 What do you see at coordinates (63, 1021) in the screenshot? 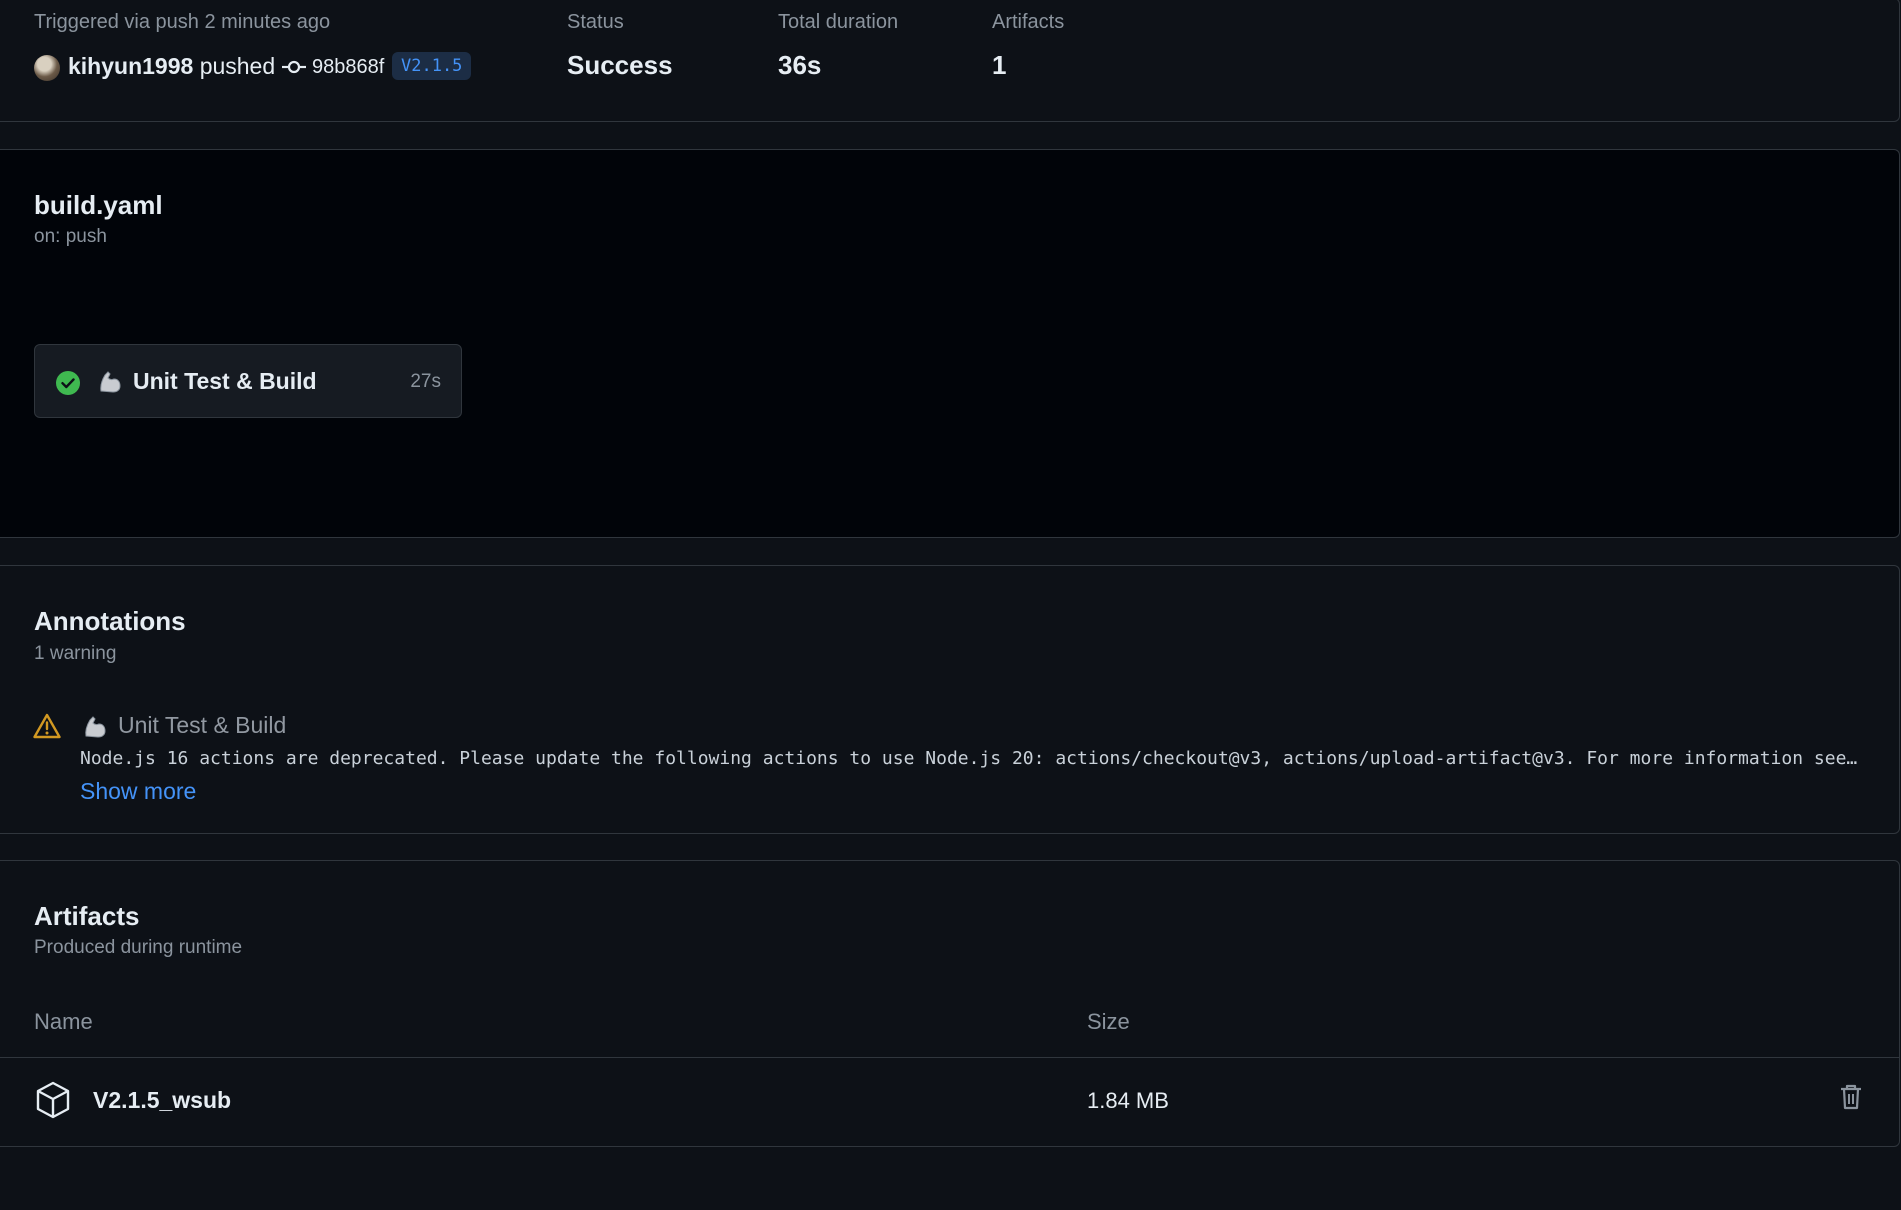
I see `column-header-name: Name` at bounding box center [63, 1021].